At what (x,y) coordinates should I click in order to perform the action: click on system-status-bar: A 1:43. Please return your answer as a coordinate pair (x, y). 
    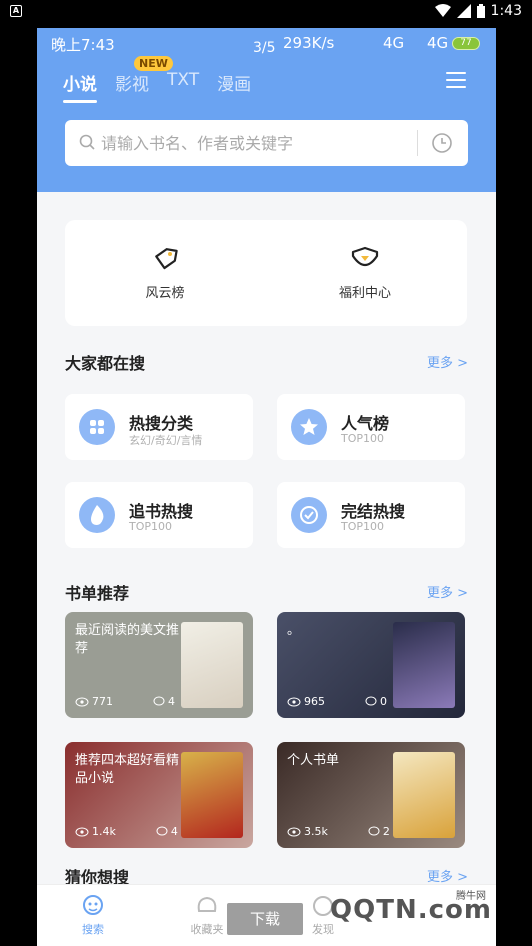
    Looking at the image, I should click on (266, 12).